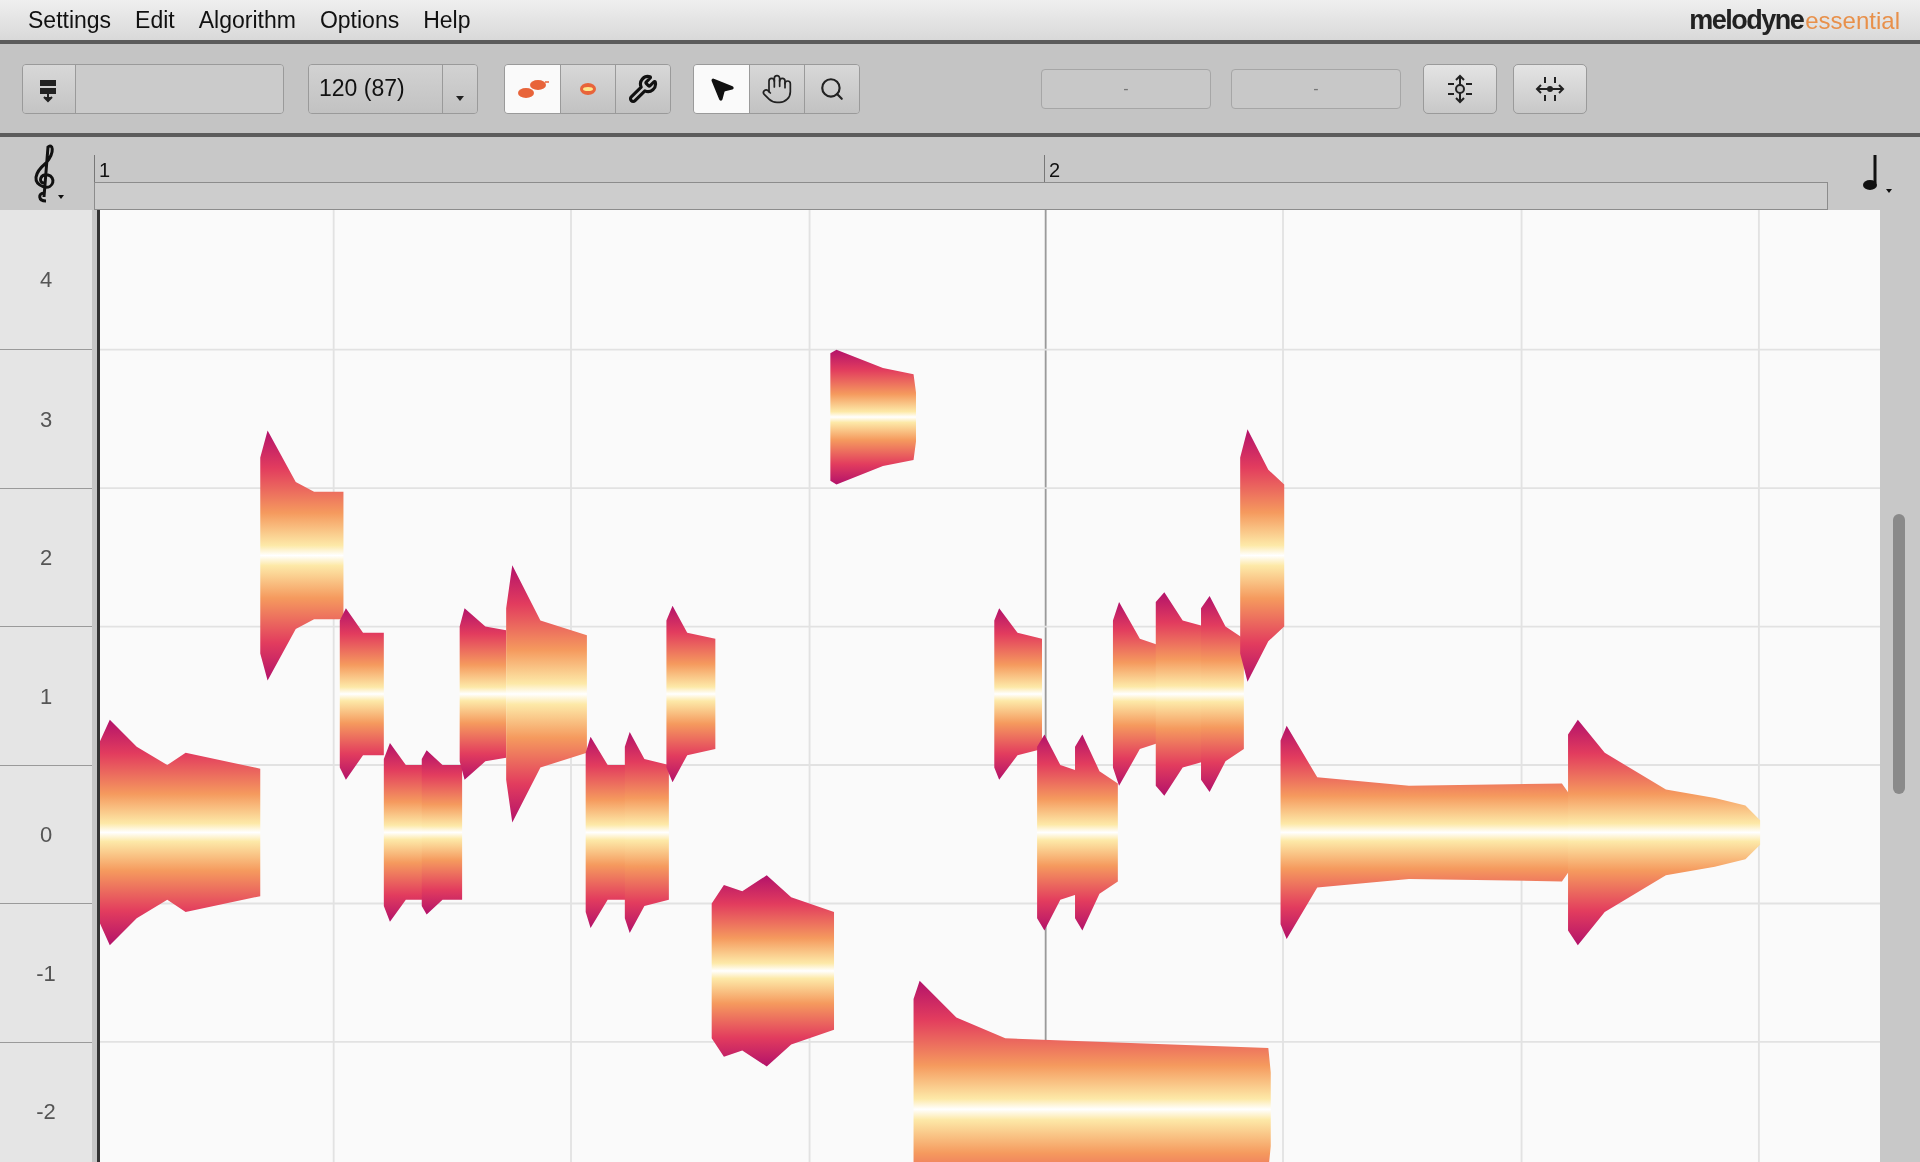 The image size is (1920, 1162). What do you see at coordinates (46, 1112) in the screenshot?
I see `pitch-label: -2` at bounding box center [46, 1112].